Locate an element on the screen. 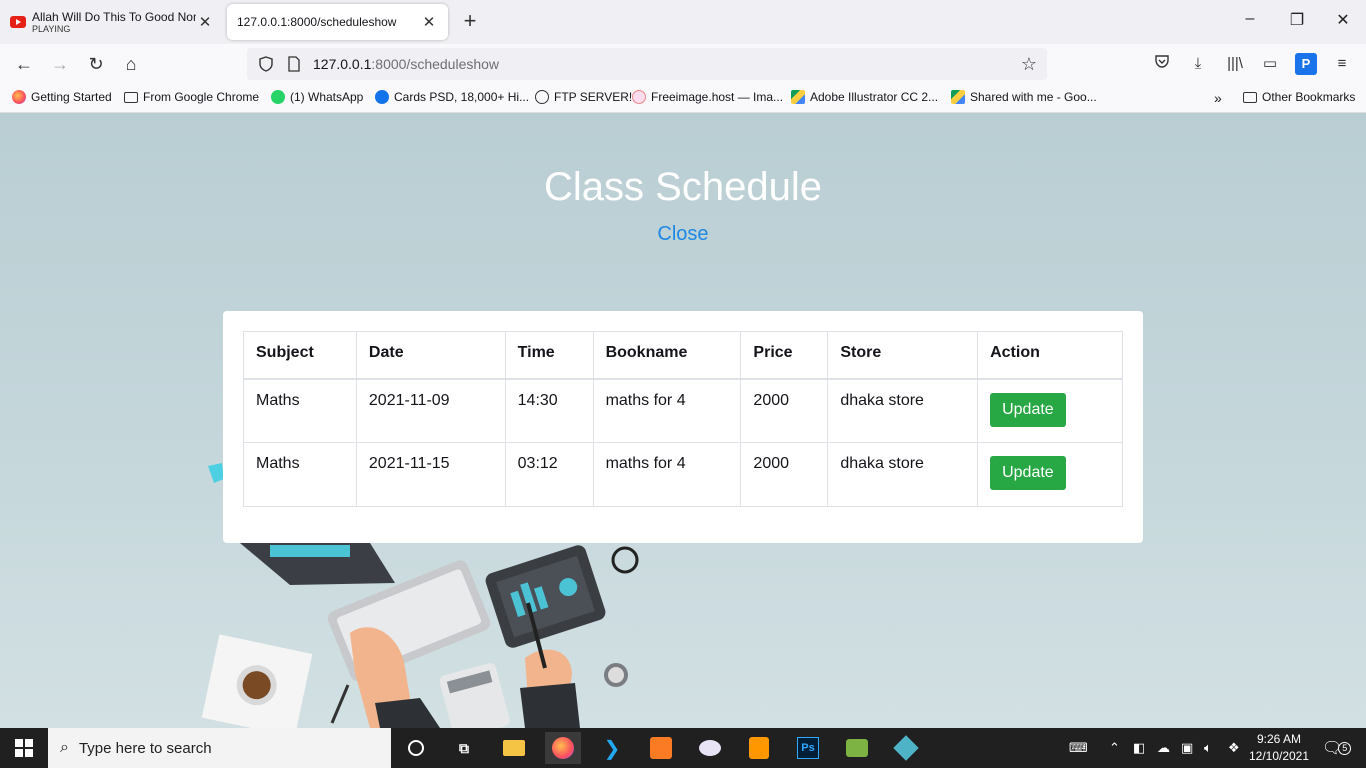 This screenshot has height=768, width=1366. downloads-icon: ⤓ is located at coordinates (1198, 64).